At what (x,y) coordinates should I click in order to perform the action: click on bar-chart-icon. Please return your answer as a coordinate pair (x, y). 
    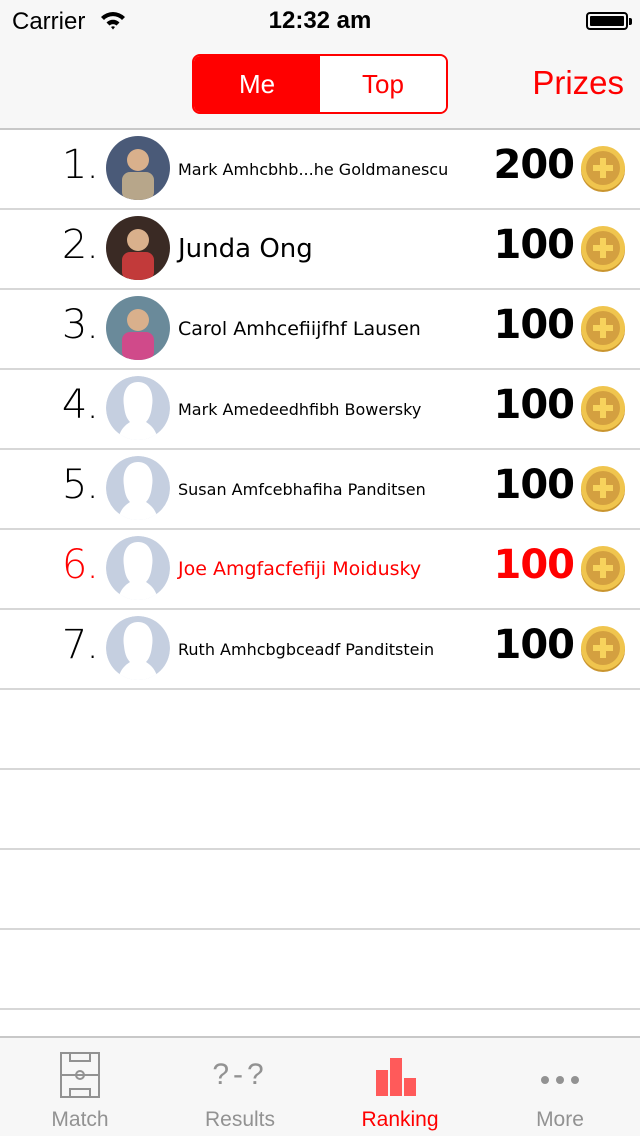
    Looking at the image, I should click on (400, 1079).